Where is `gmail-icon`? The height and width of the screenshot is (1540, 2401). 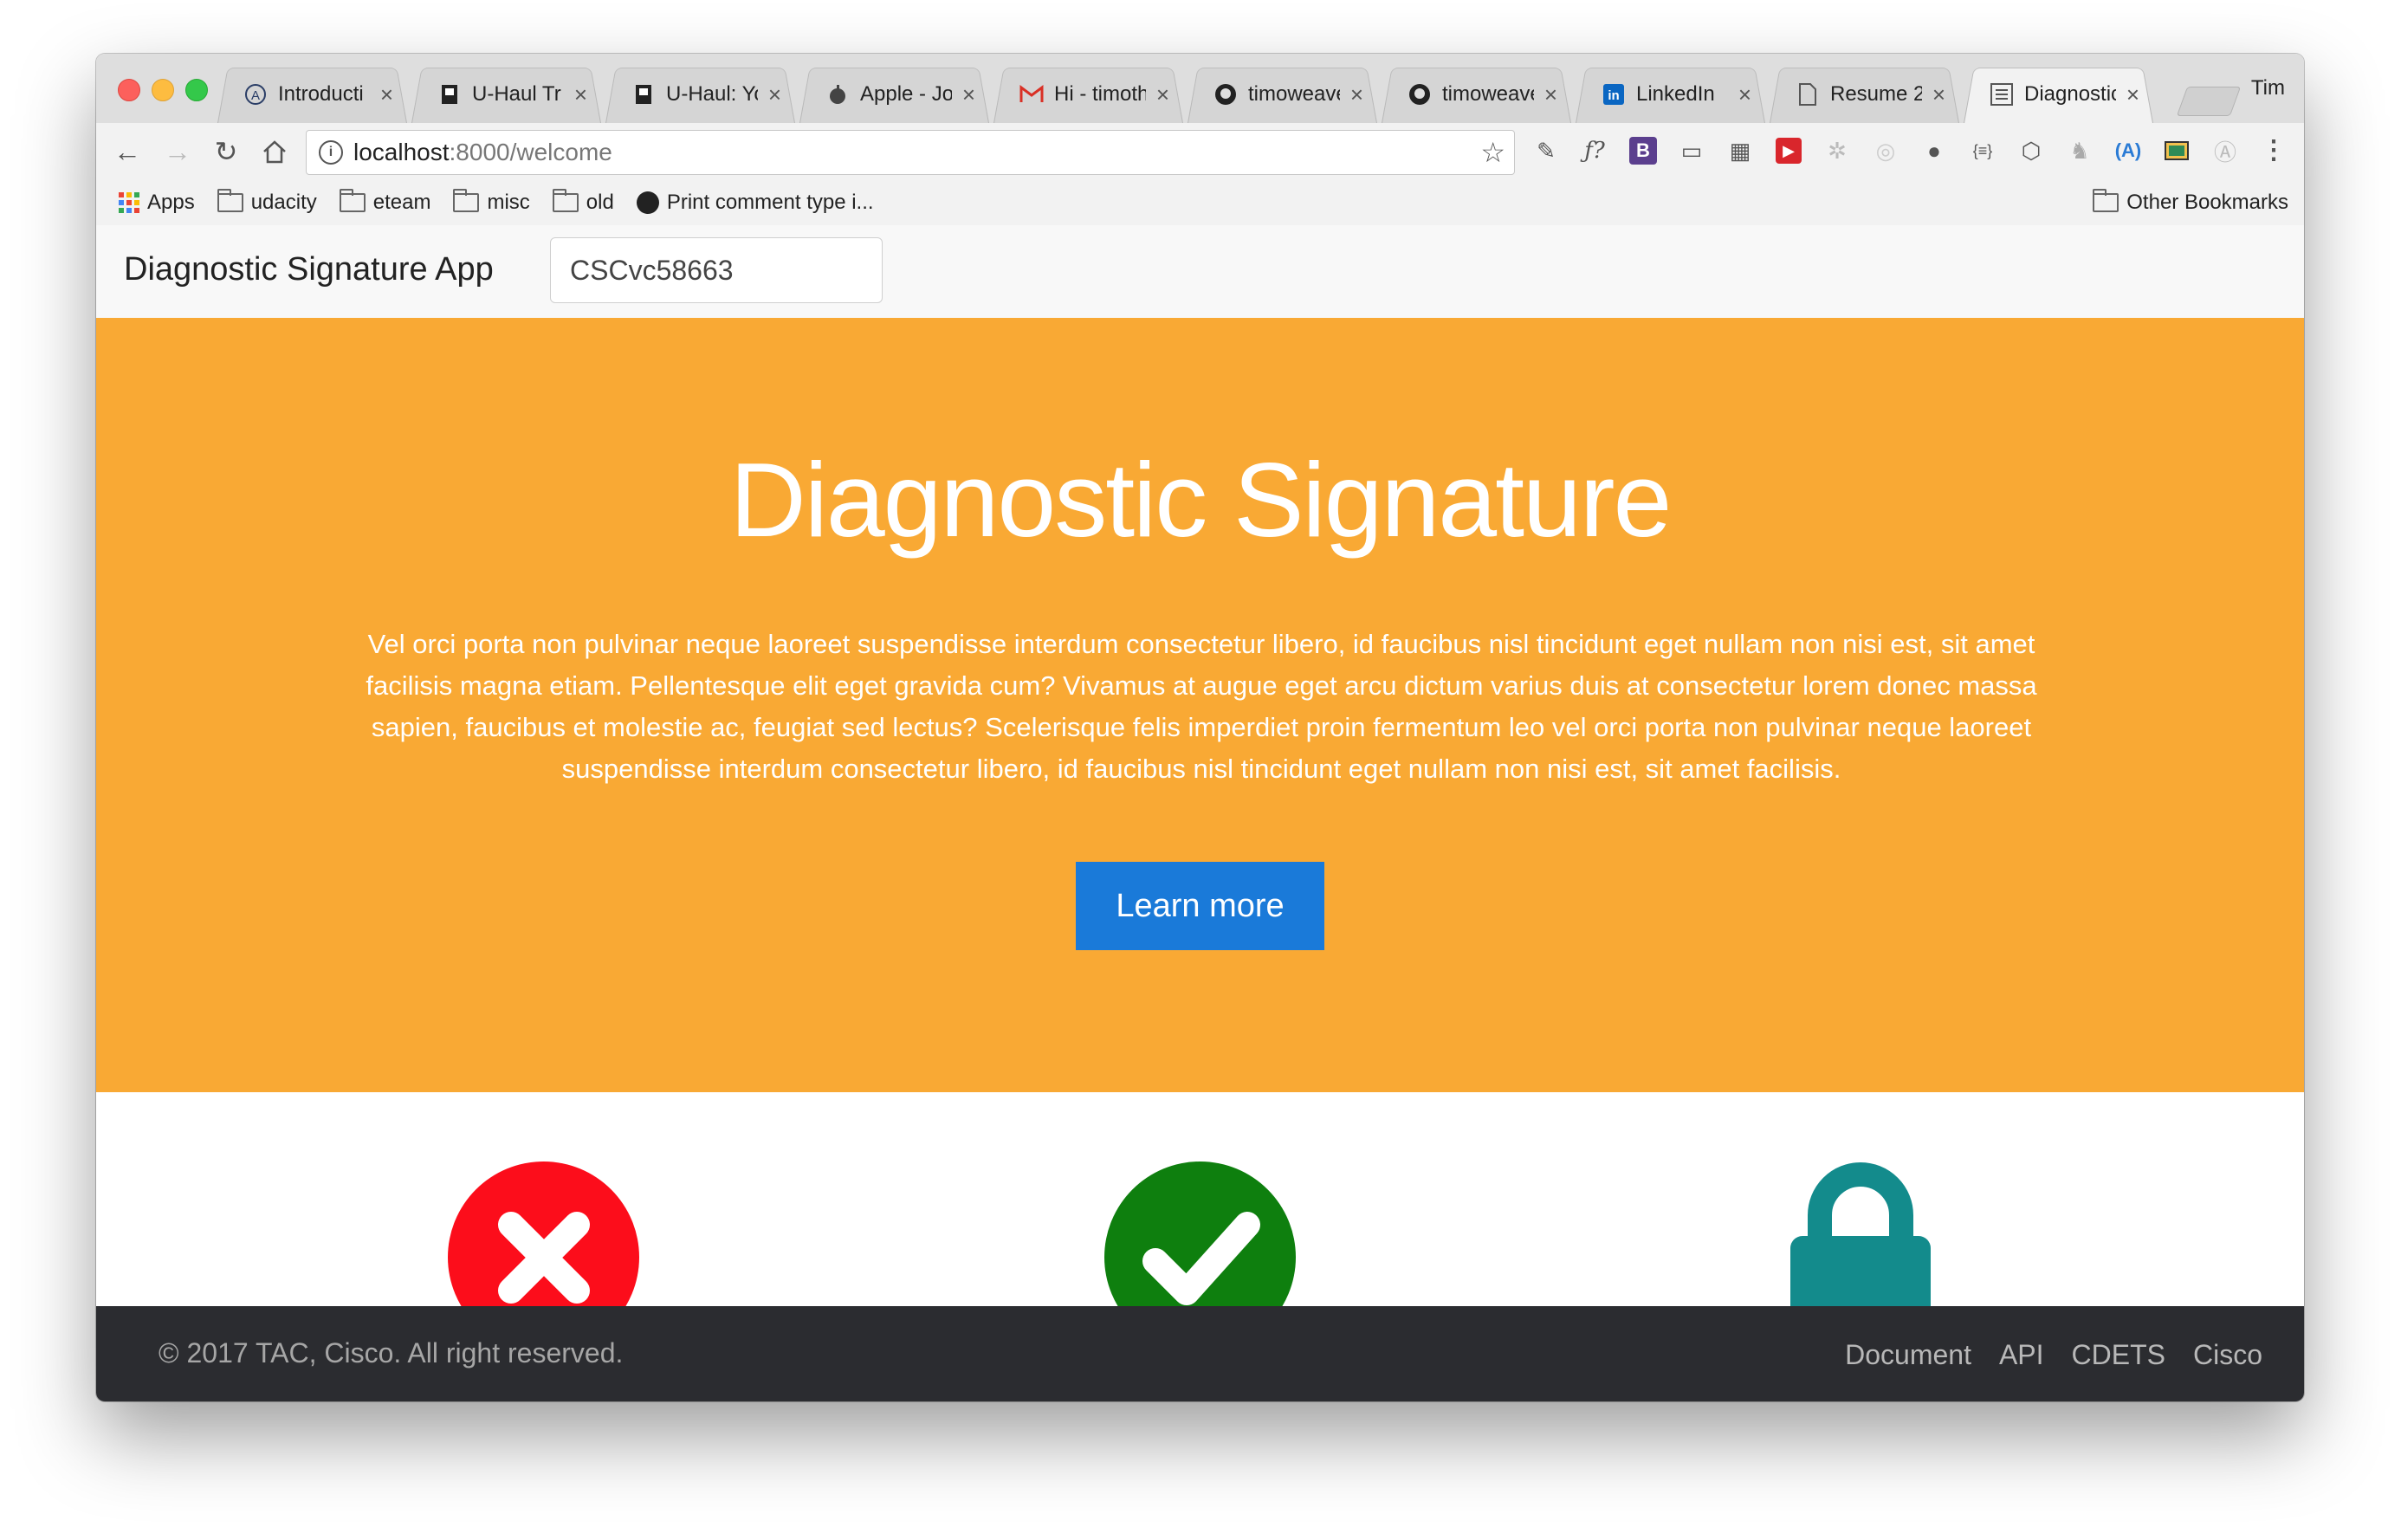 gmail-icon is located at coordinates (1031, 94).